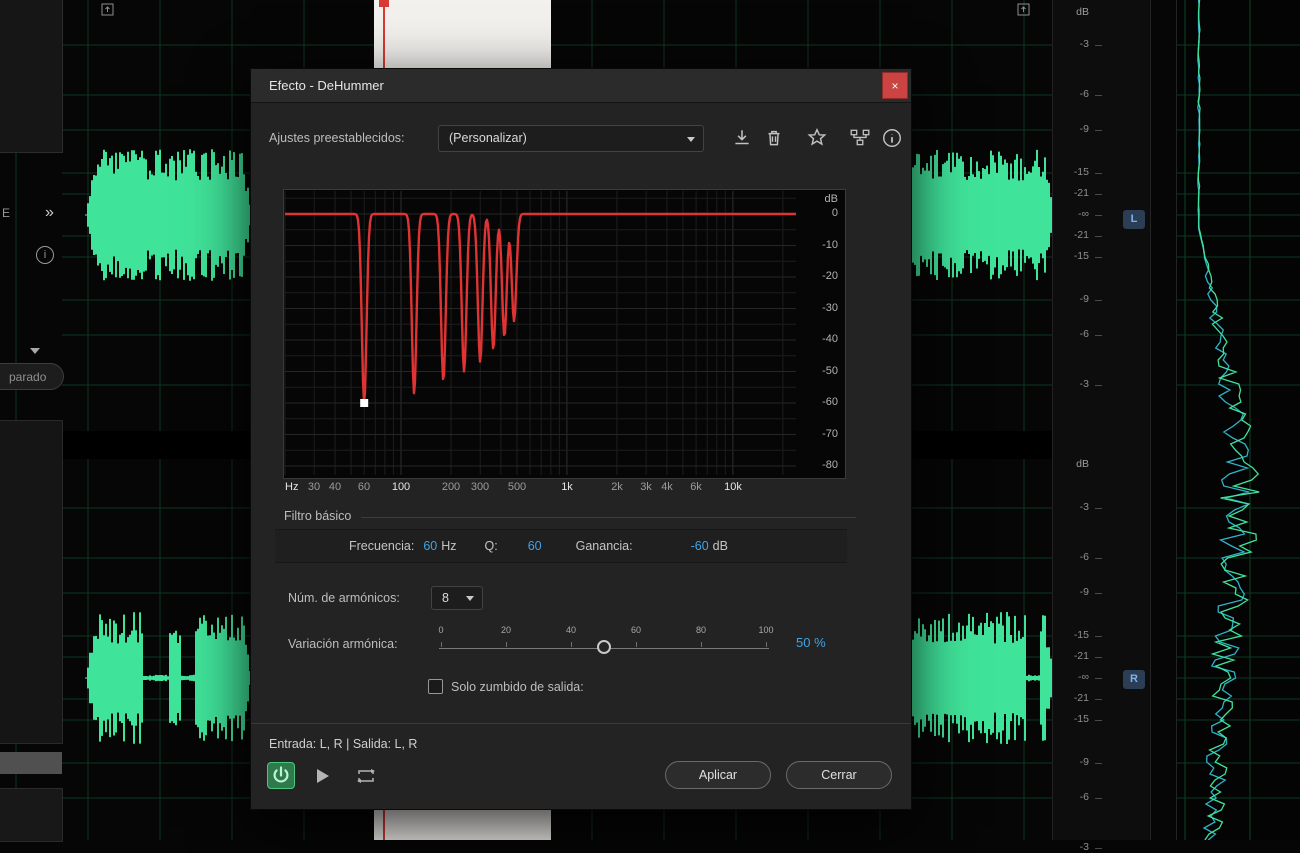  What do you see at coordinates (505, 630) in the screenshot?
I see `slider-scale-label: 20` at bounding box center [505, 630].